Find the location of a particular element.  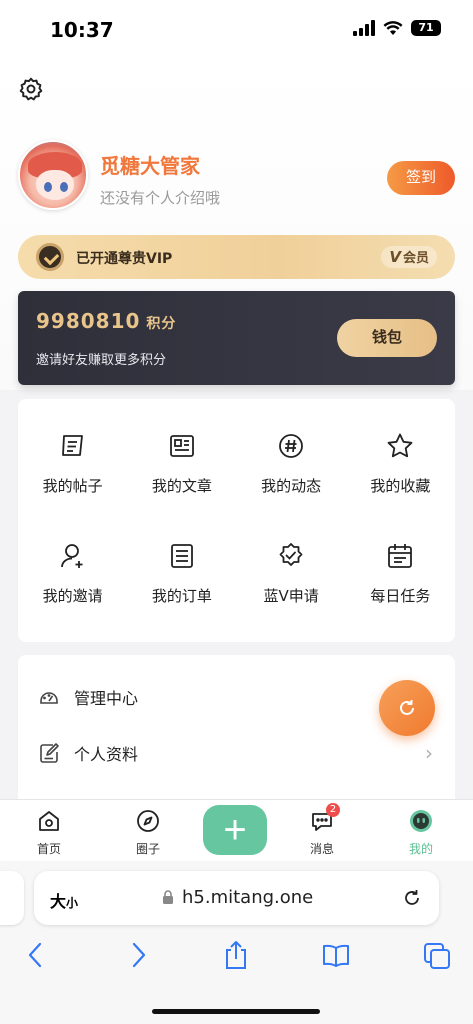

profile-face-icon is located at coordinates (421, 821).